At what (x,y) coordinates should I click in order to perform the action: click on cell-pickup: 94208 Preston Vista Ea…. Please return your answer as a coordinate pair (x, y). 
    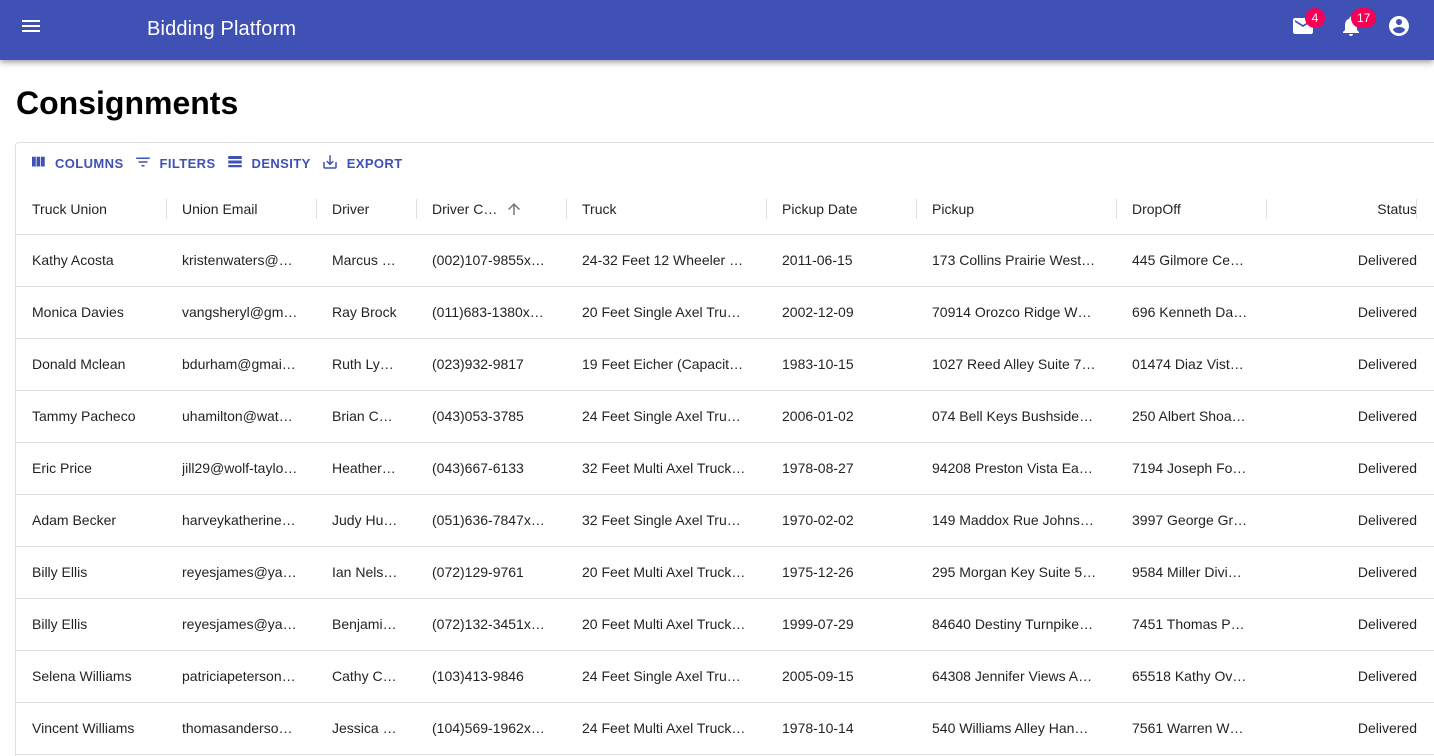
    Looking at the image, I should click on (1012, 468).